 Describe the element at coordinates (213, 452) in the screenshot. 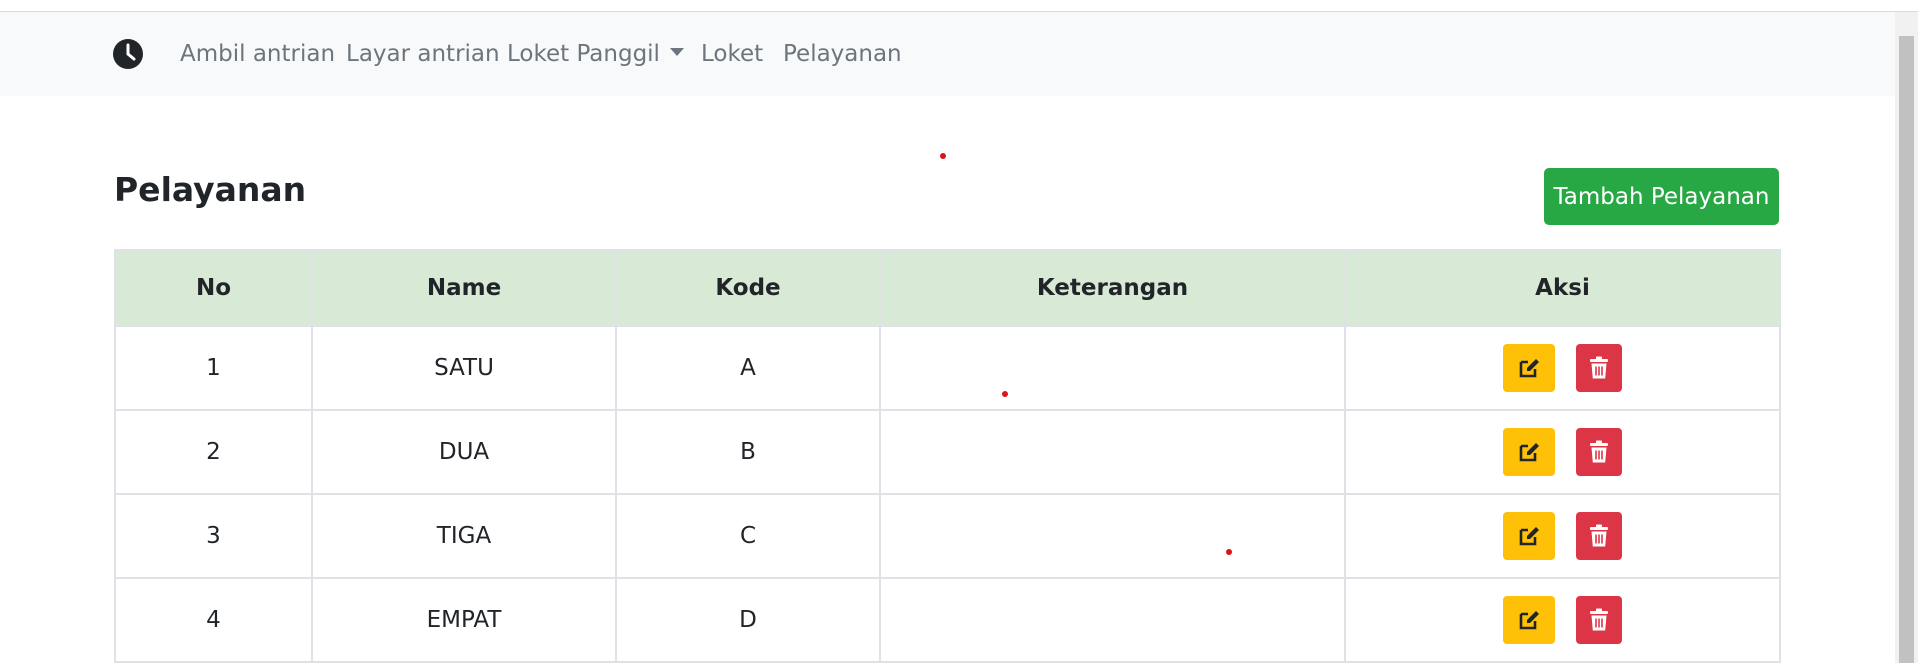

I see `cell-no: 2` at that location.